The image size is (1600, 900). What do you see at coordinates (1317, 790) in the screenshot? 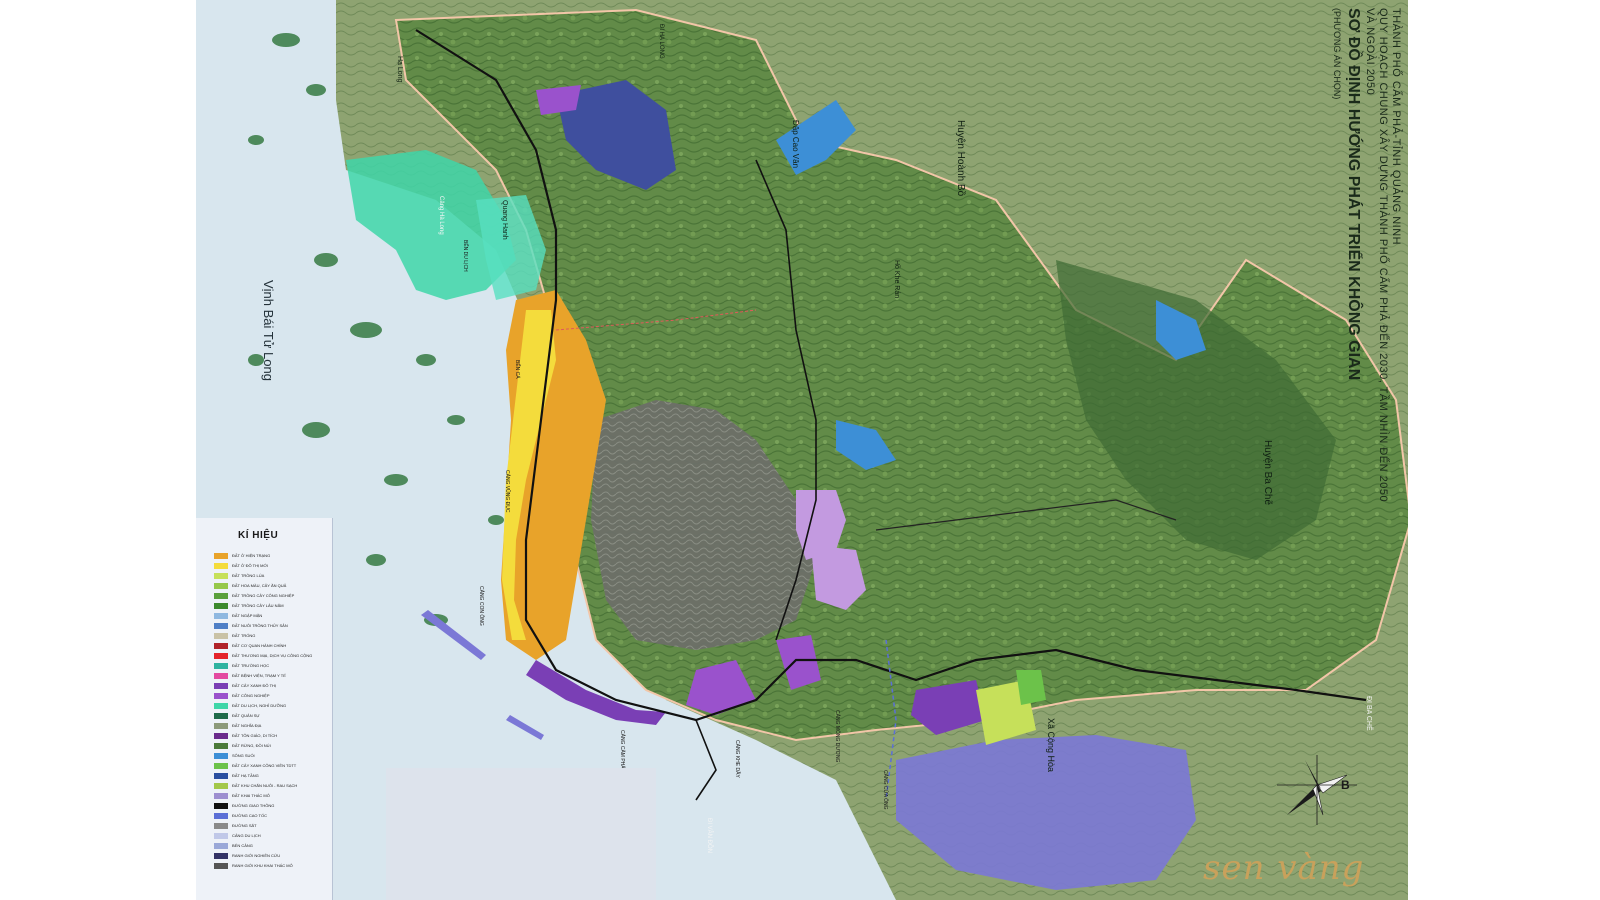
I see `north-arrow-icon: B` at bounding box center [1317, 790].